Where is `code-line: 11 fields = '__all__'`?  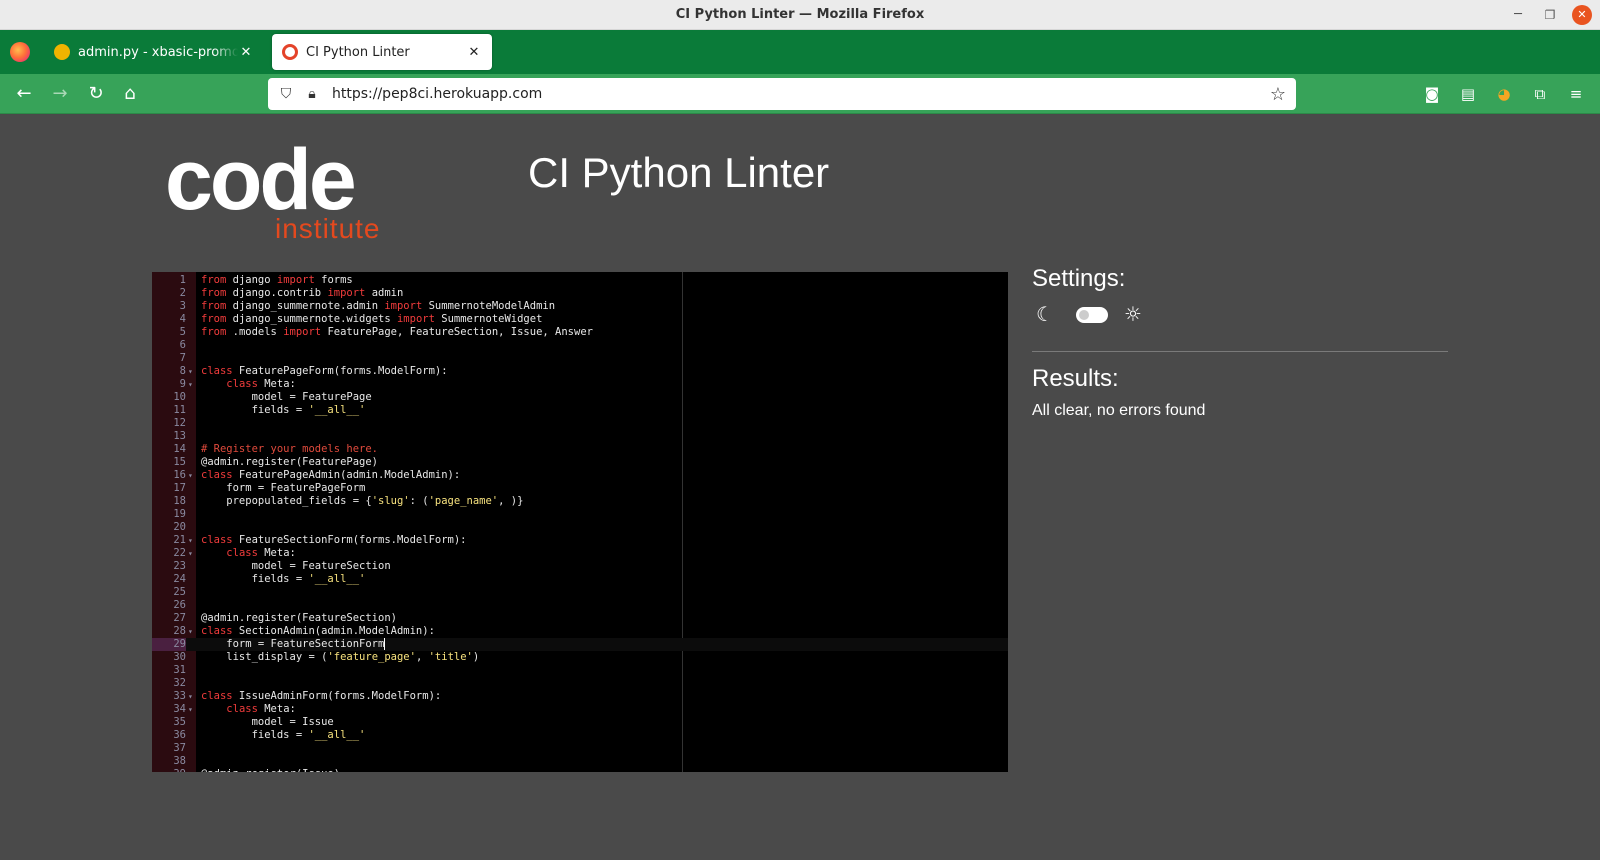
code-line: 11 fields = '__all__' is located at coordinates (580, 410).